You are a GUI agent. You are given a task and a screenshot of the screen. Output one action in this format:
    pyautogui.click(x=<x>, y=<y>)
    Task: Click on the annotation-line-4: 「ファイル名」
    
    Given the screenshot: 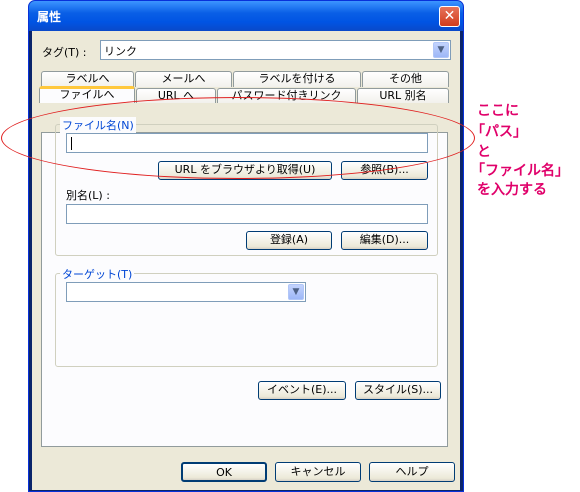 What is the action you would take?
    pyautogui.click(x=520, y=171)
    